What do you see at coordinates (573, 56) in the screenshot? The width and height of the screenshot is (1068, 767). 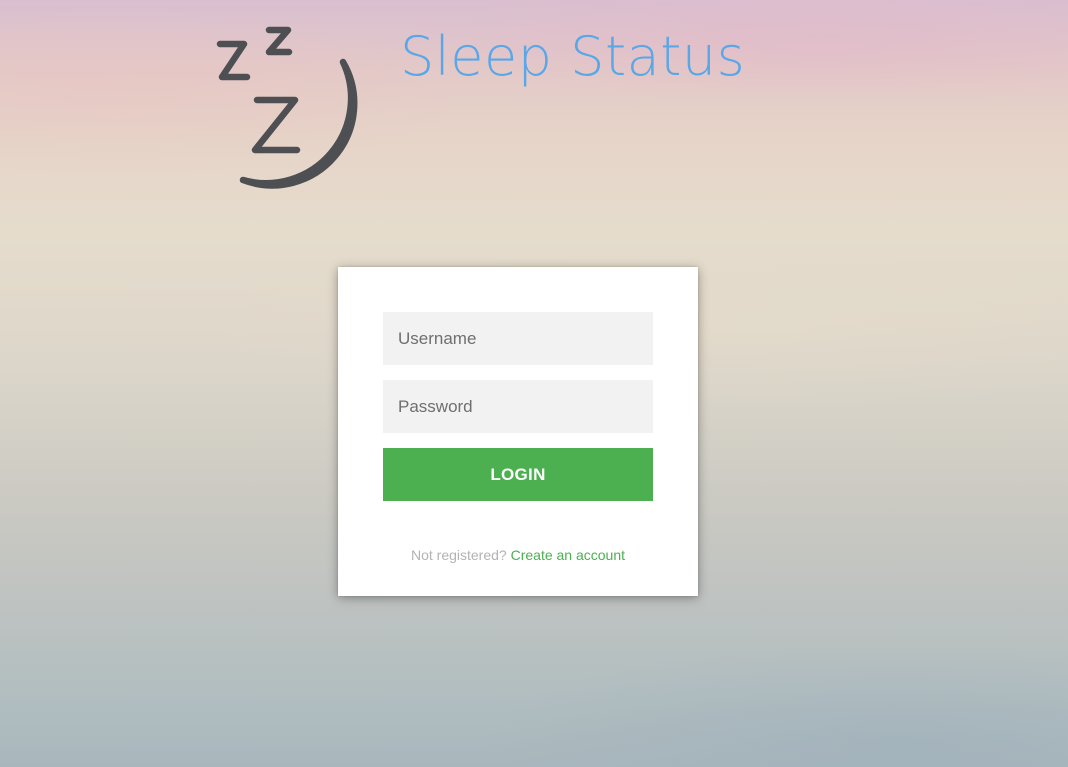 I see `app-title: Sleep Status` at bounding box center [573, 56].